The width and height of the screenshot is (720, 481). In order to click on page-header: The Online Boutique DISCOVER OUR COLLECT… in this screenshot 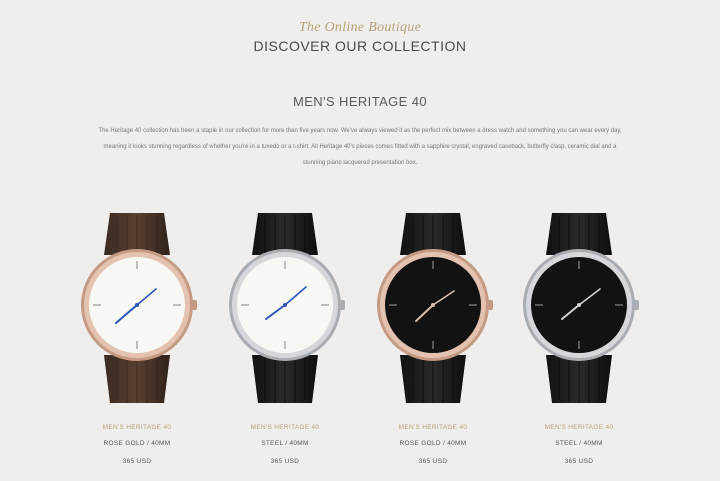, I will do `click(360, 37)`.